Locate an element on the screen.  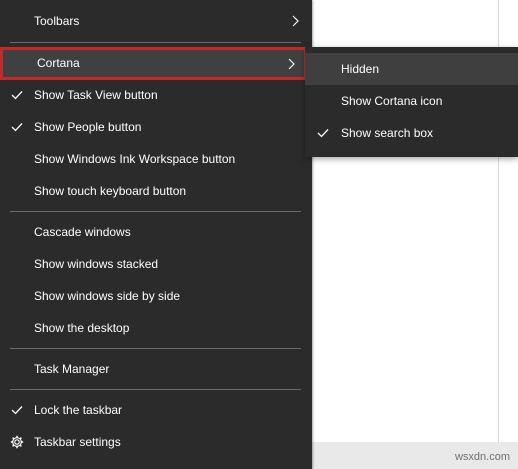
menu-item-task-manager: Task Manager is located at coordinates (156, 369).